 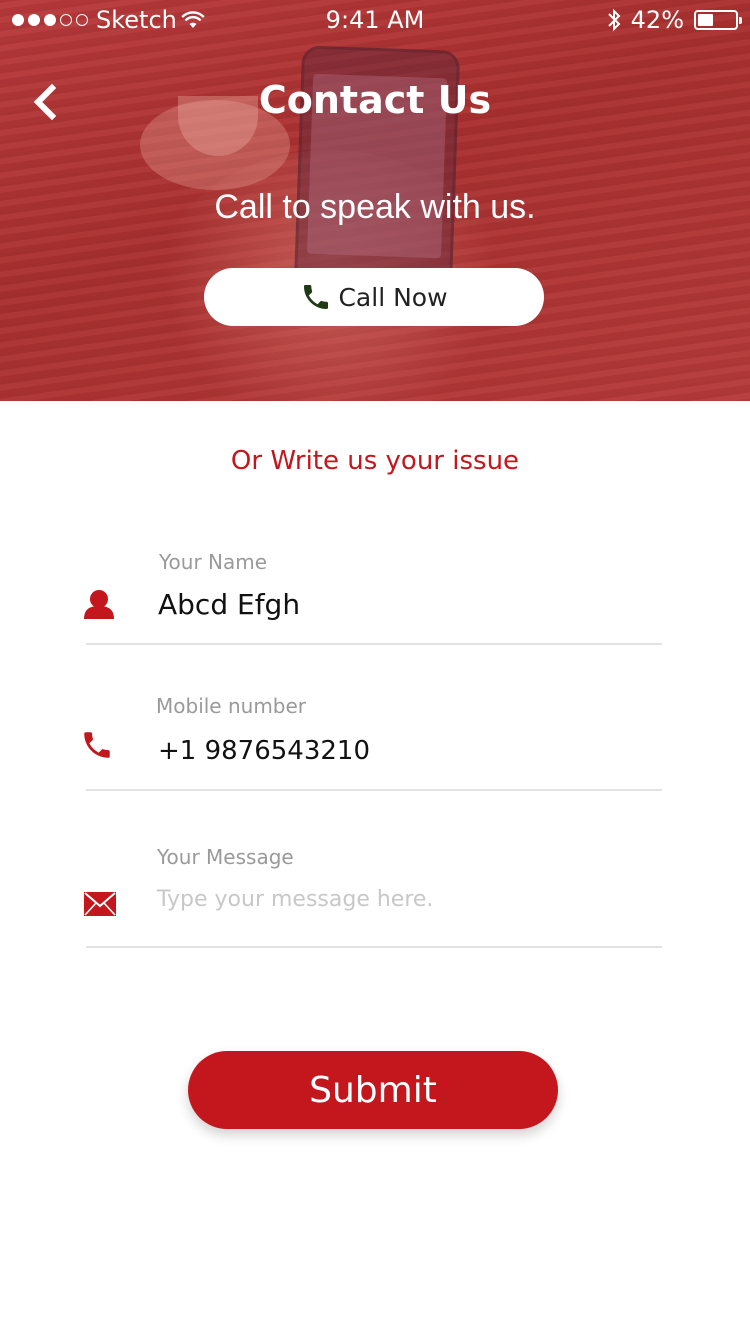 I want to click on message-underline, so click(x=374, y=947).